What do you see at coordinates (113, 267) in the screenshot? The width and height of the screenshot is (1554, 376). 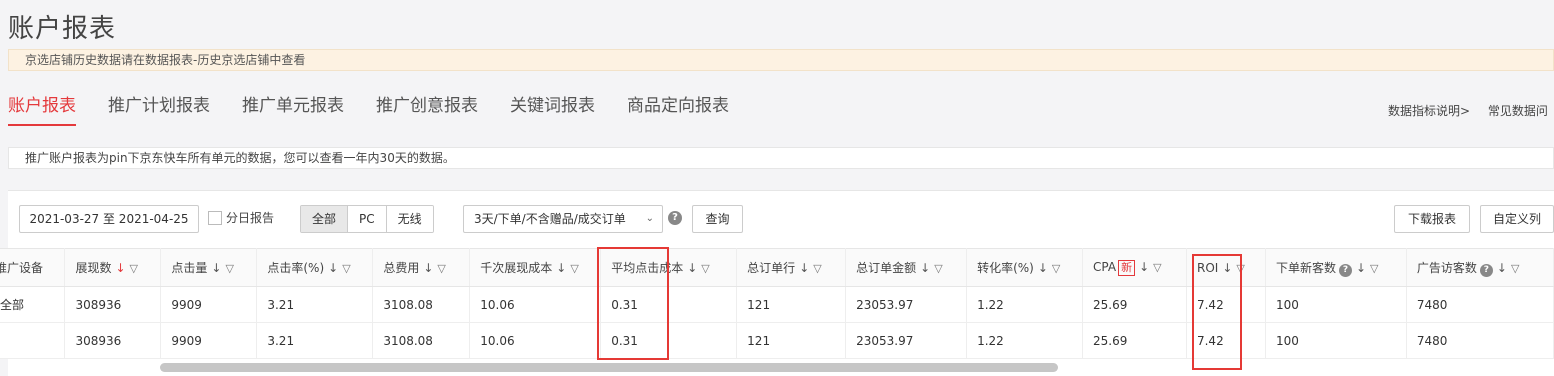 I see `col-impressions: 展现数 ↓ ▽` at bounding box center [113, 267].